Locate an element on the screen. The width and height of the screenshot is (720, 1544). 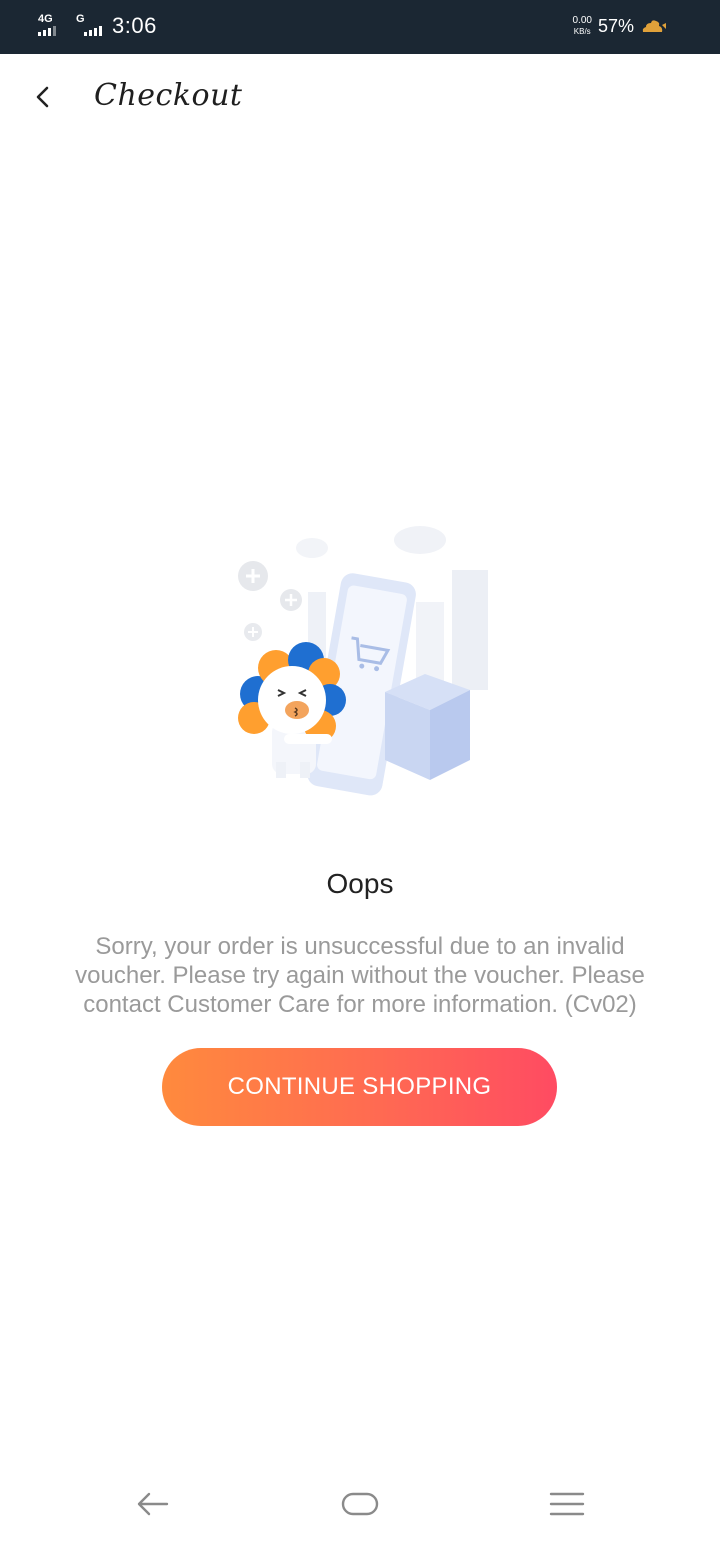
clock: 3:06 is located at coordinates (134, 25).